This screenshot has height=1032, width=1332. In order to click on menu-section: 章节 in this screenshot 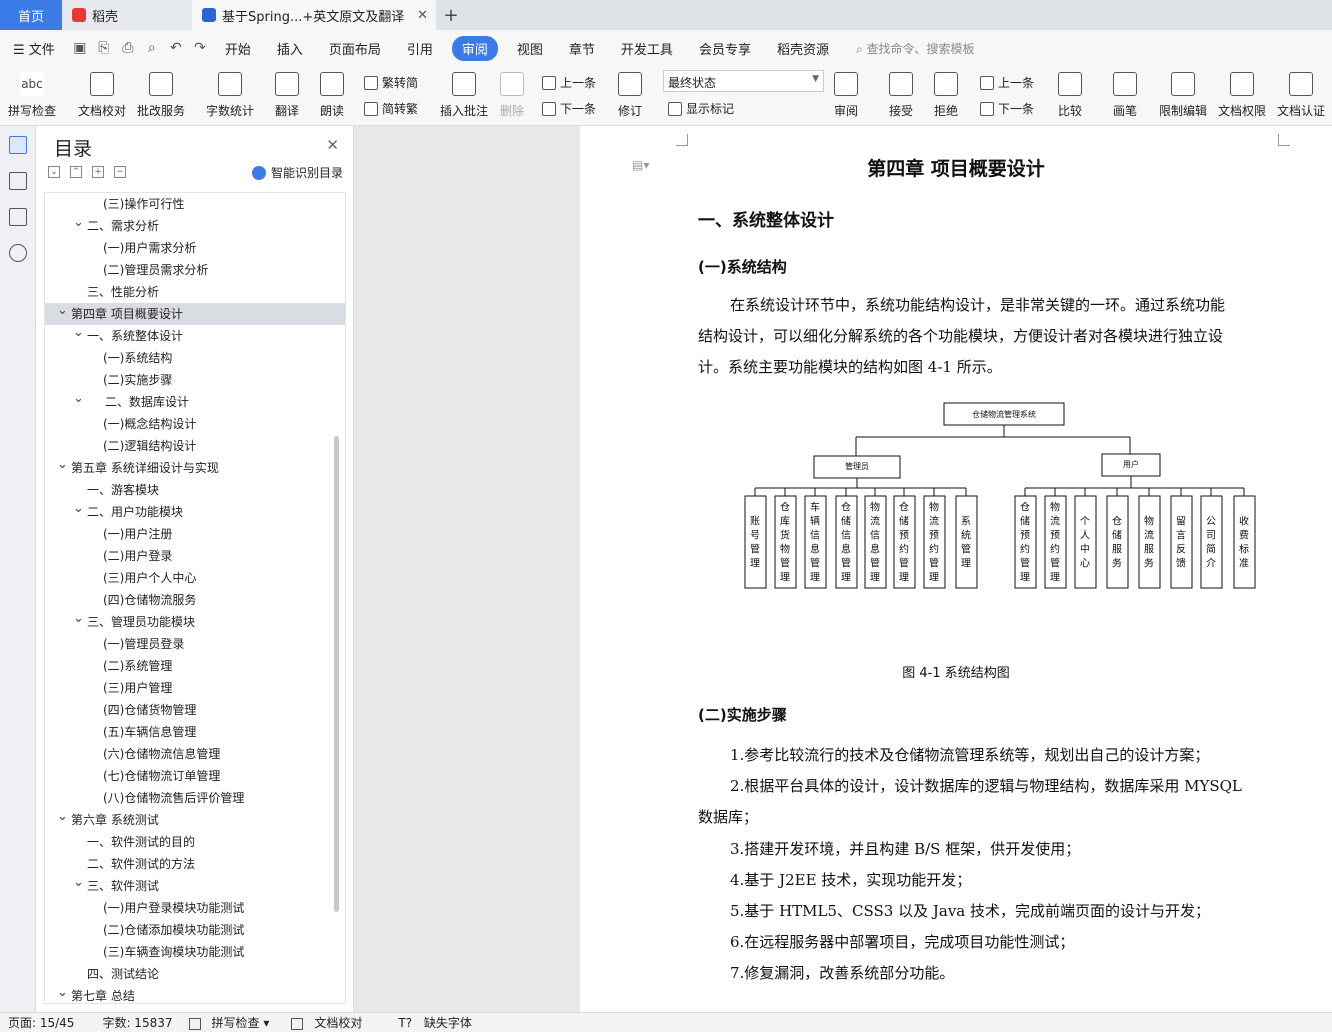, I will do `click(582, 48)`.